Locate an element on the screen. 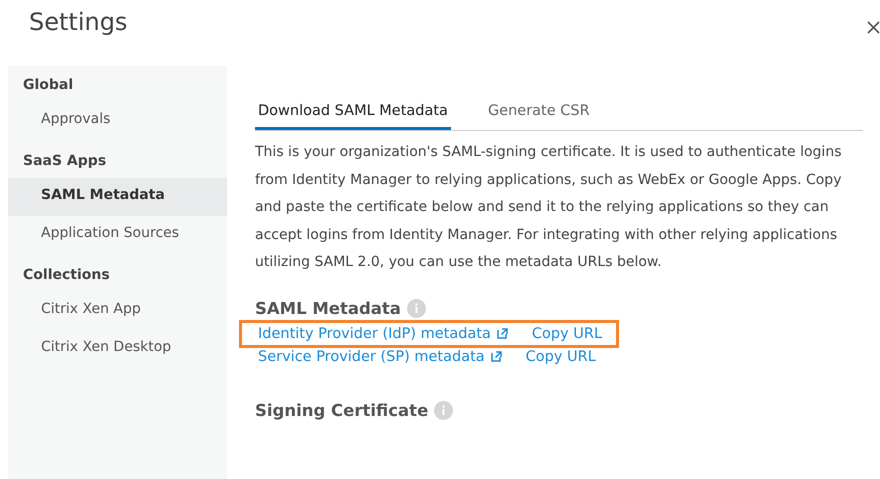 This screenshot has height=479, width=880. tab: Generate CSR is located at coordinates (538, 113).